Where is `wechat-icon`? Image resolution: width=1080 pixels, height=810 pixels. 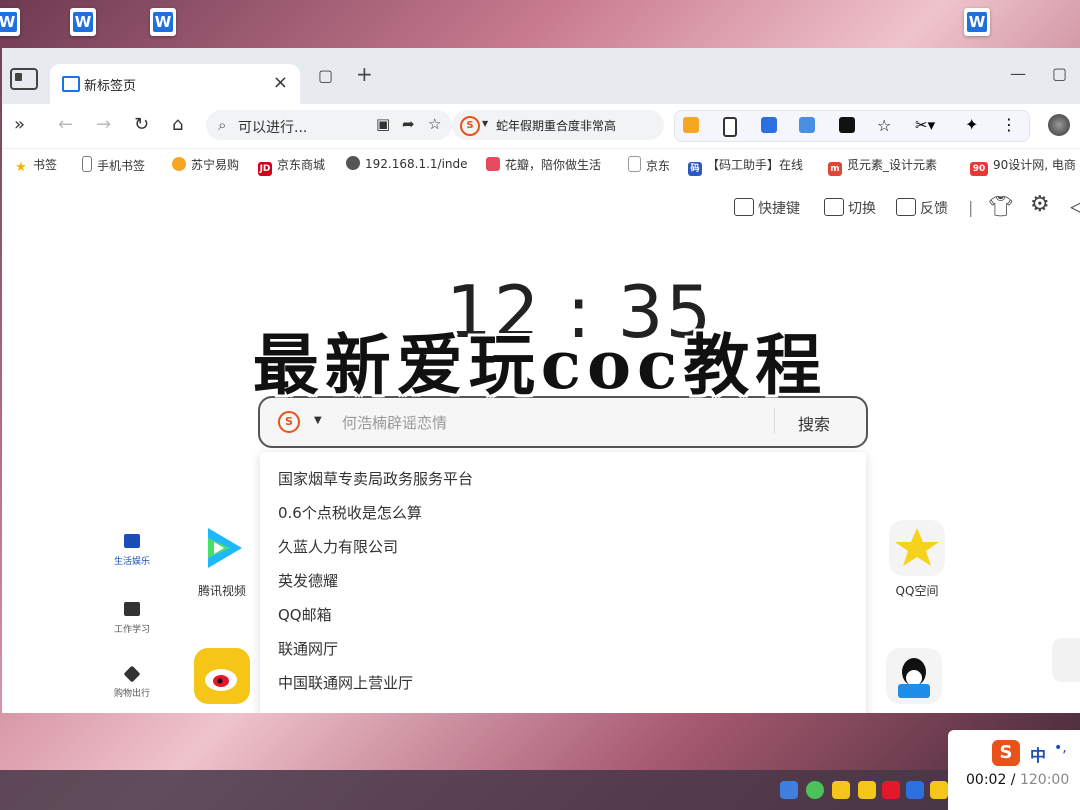 wechat-icon is located at coordinates (815, 790).